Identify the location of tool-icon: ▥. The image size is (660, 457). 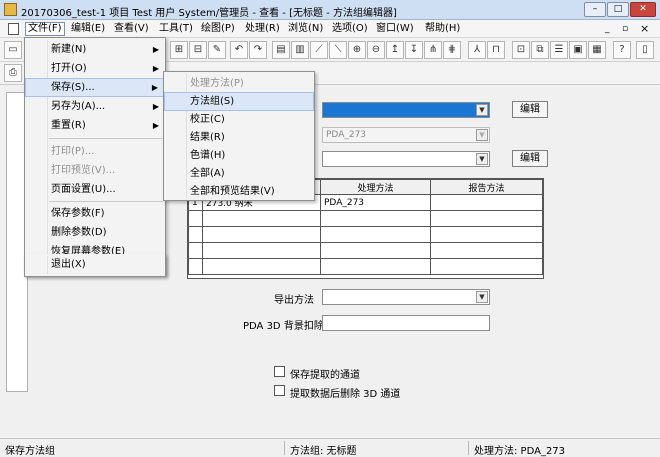
(300, 50).